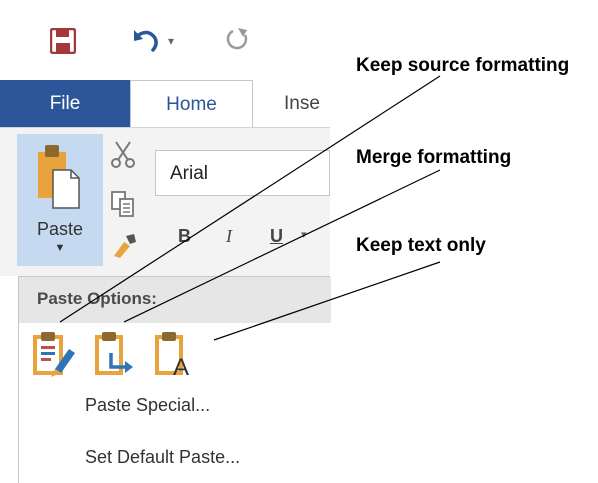  I want to click on save-icon, so click(63, 41).